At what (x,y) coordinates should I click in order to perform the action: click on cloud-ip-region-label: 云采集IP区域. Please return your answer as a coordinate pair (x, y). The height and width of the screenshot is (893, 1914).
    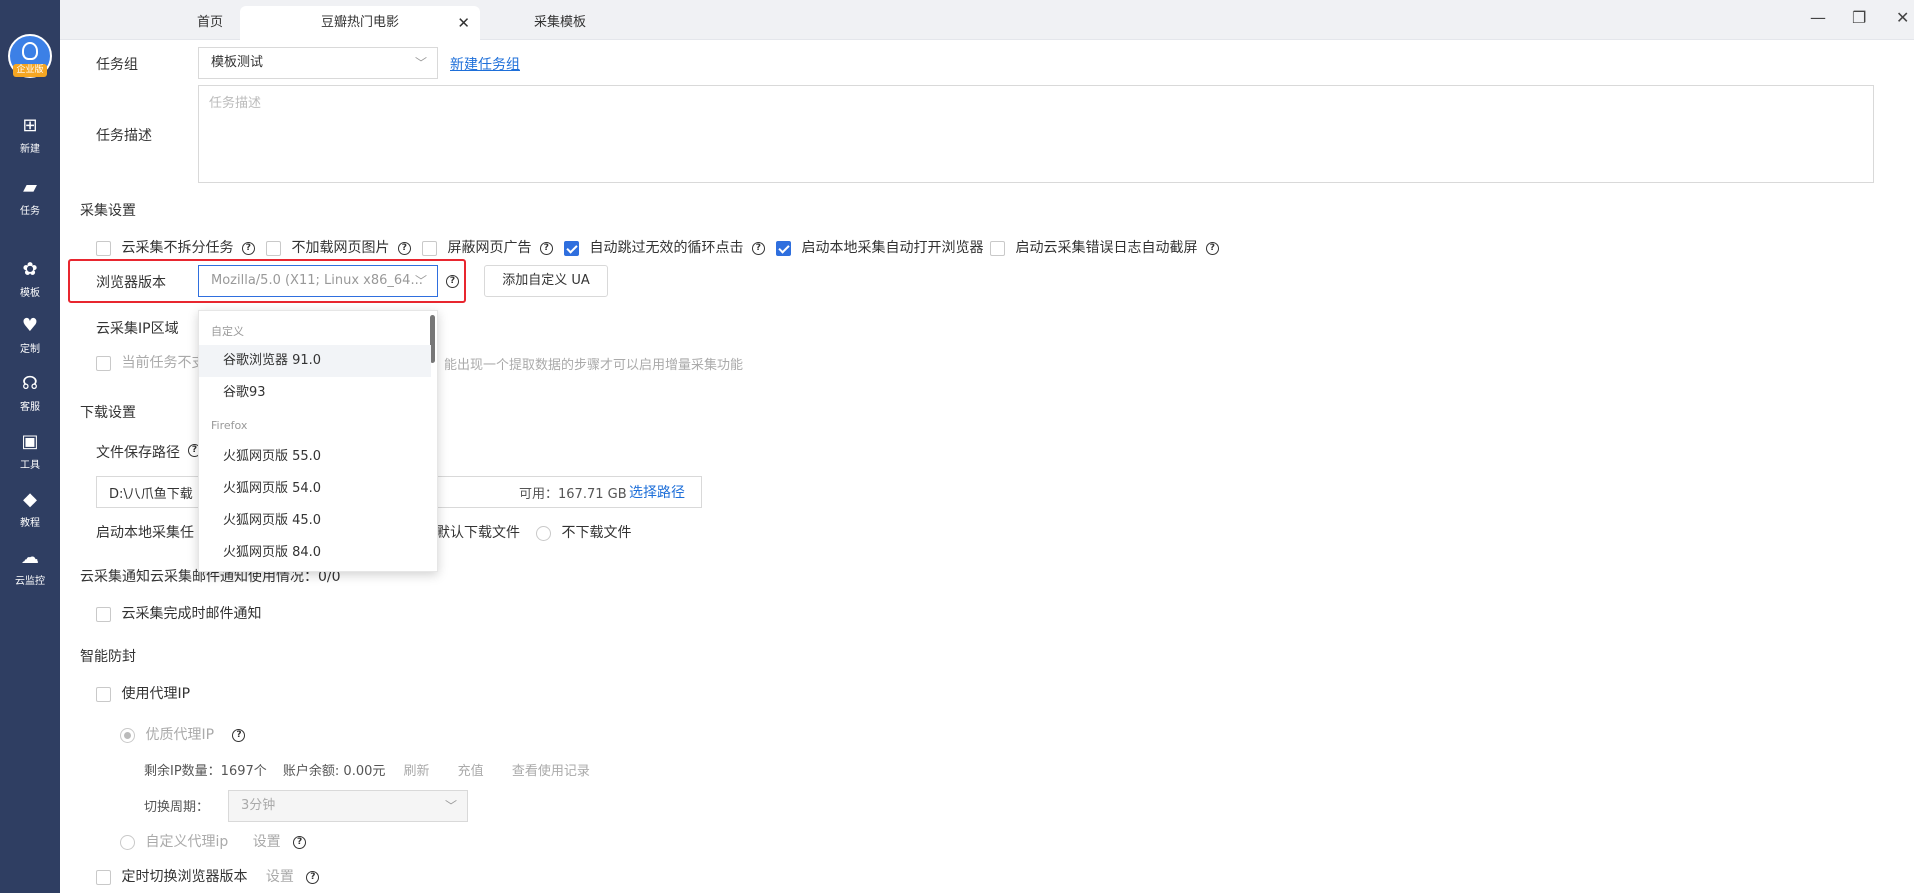
    Looking at the image, I should click on (137, 329).